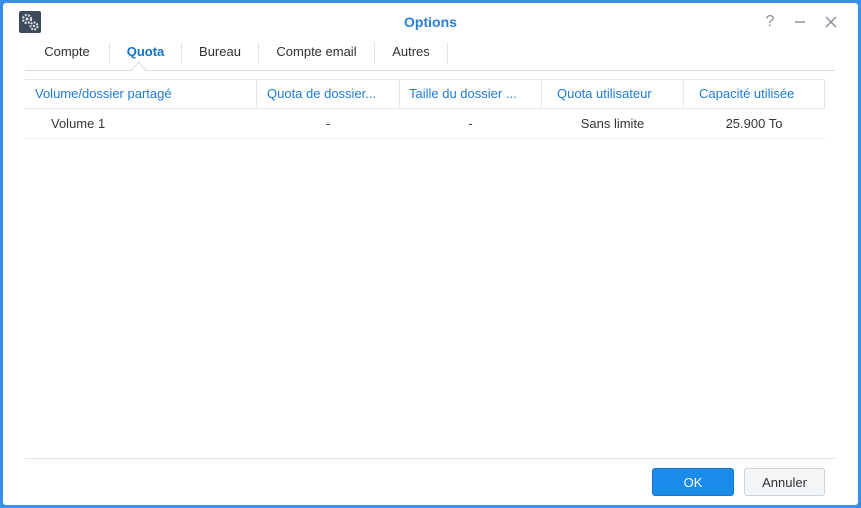 This screenshot has height=508, width=861. I want to click on question-mark-icon: ?, so click(770, 22).